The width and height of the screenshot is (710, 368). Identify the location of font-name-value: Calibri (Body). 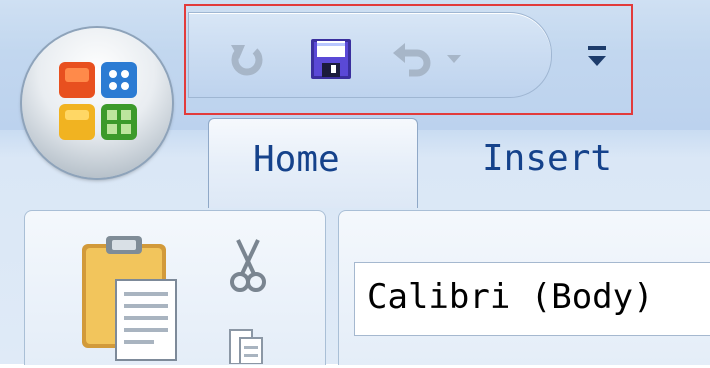
(510, 297).